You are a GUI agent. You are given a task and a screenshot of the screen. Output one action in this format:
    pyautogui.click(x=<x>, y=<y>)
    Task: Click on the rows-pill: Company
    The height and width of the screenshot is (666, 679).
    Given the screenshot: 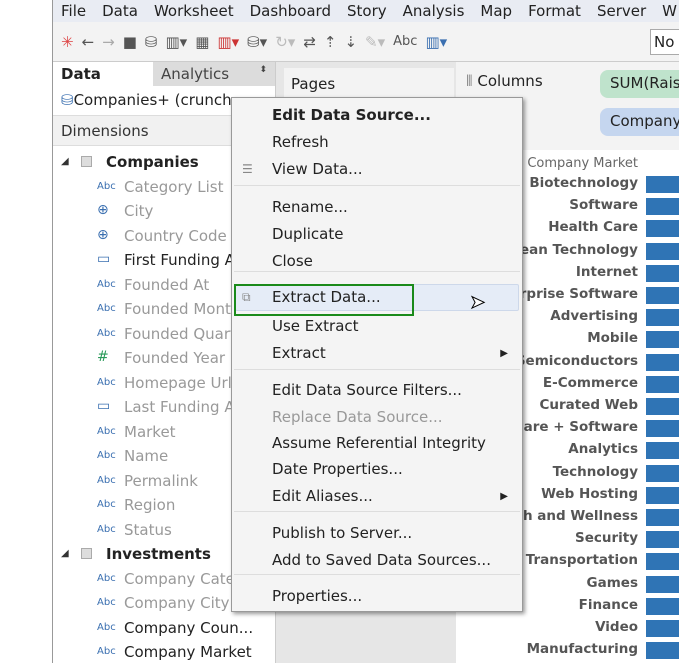 What is the action you would take?
    pyautogui.click(x=639, y=122)
    